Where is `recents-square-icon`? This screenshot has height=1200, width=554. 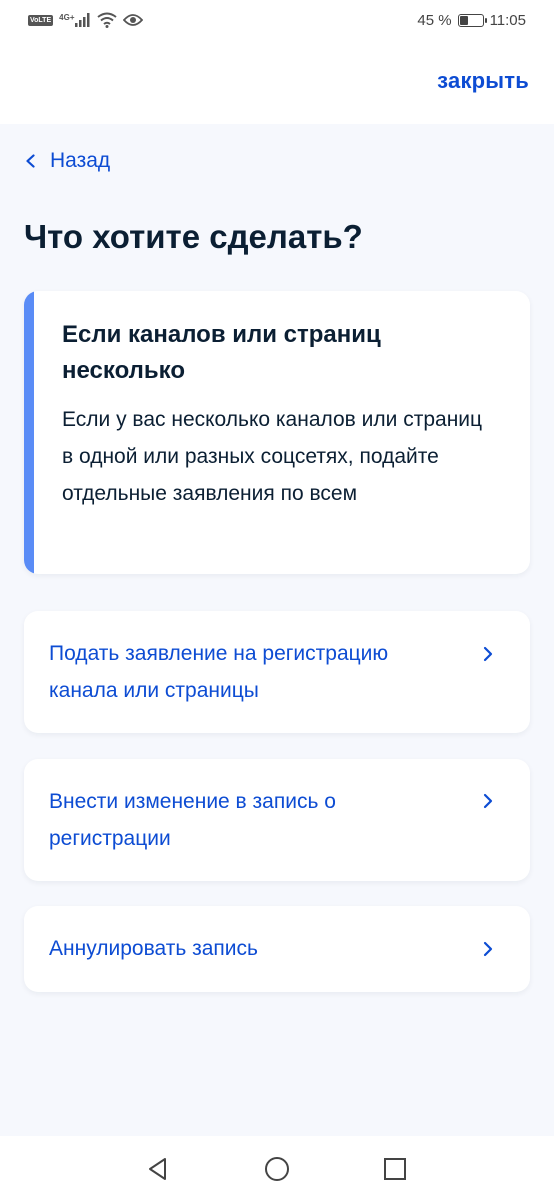 recents-square-icon is located at coordinates (395, 1169).